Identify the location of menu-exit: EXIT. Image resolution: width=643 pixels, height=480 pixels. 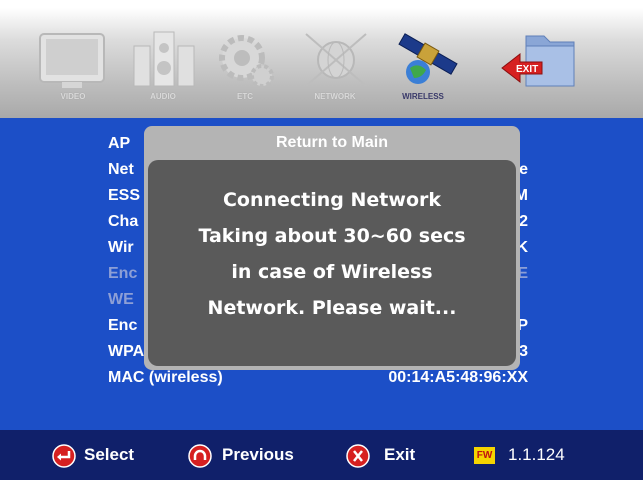
(541, 68).